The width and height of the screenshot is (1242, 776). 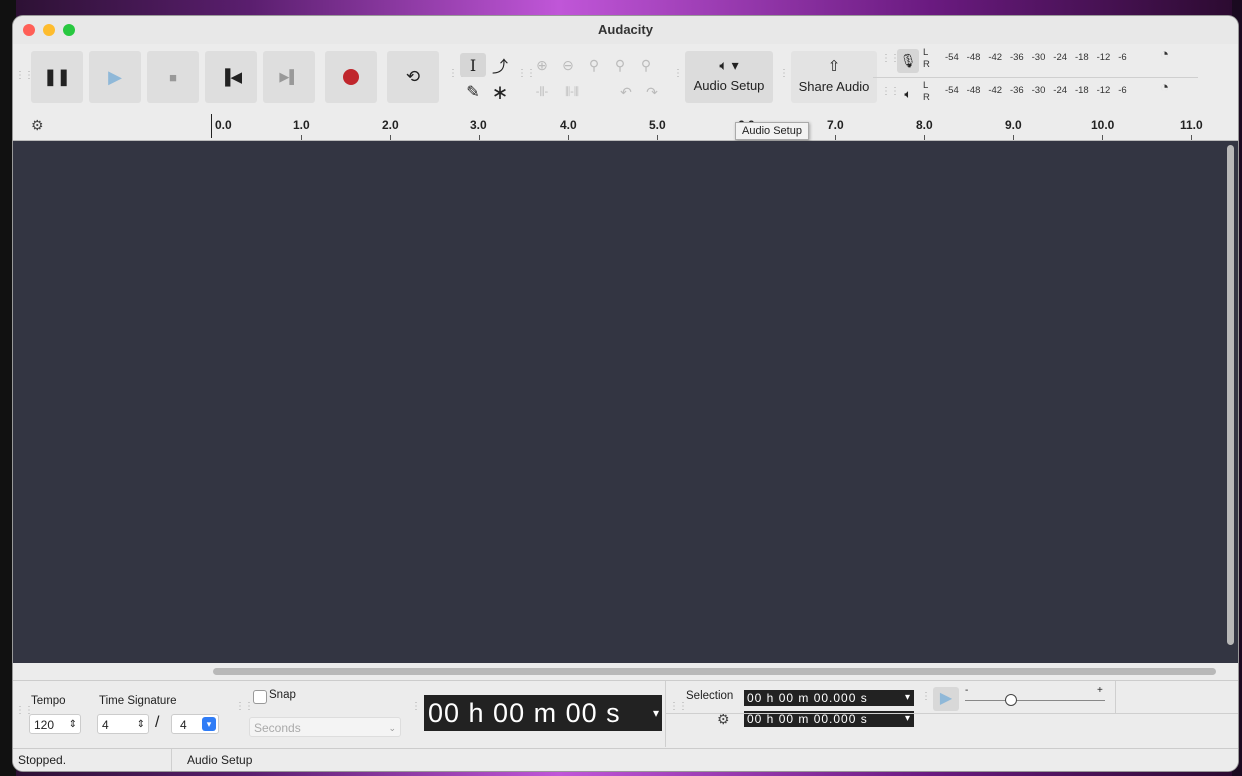 What do you see at coordinates (729, 77) in the screenshot?
I see `audio-setup-button: 🔈︎ ▾ Audio Setup` at bounding box center [729, 77].